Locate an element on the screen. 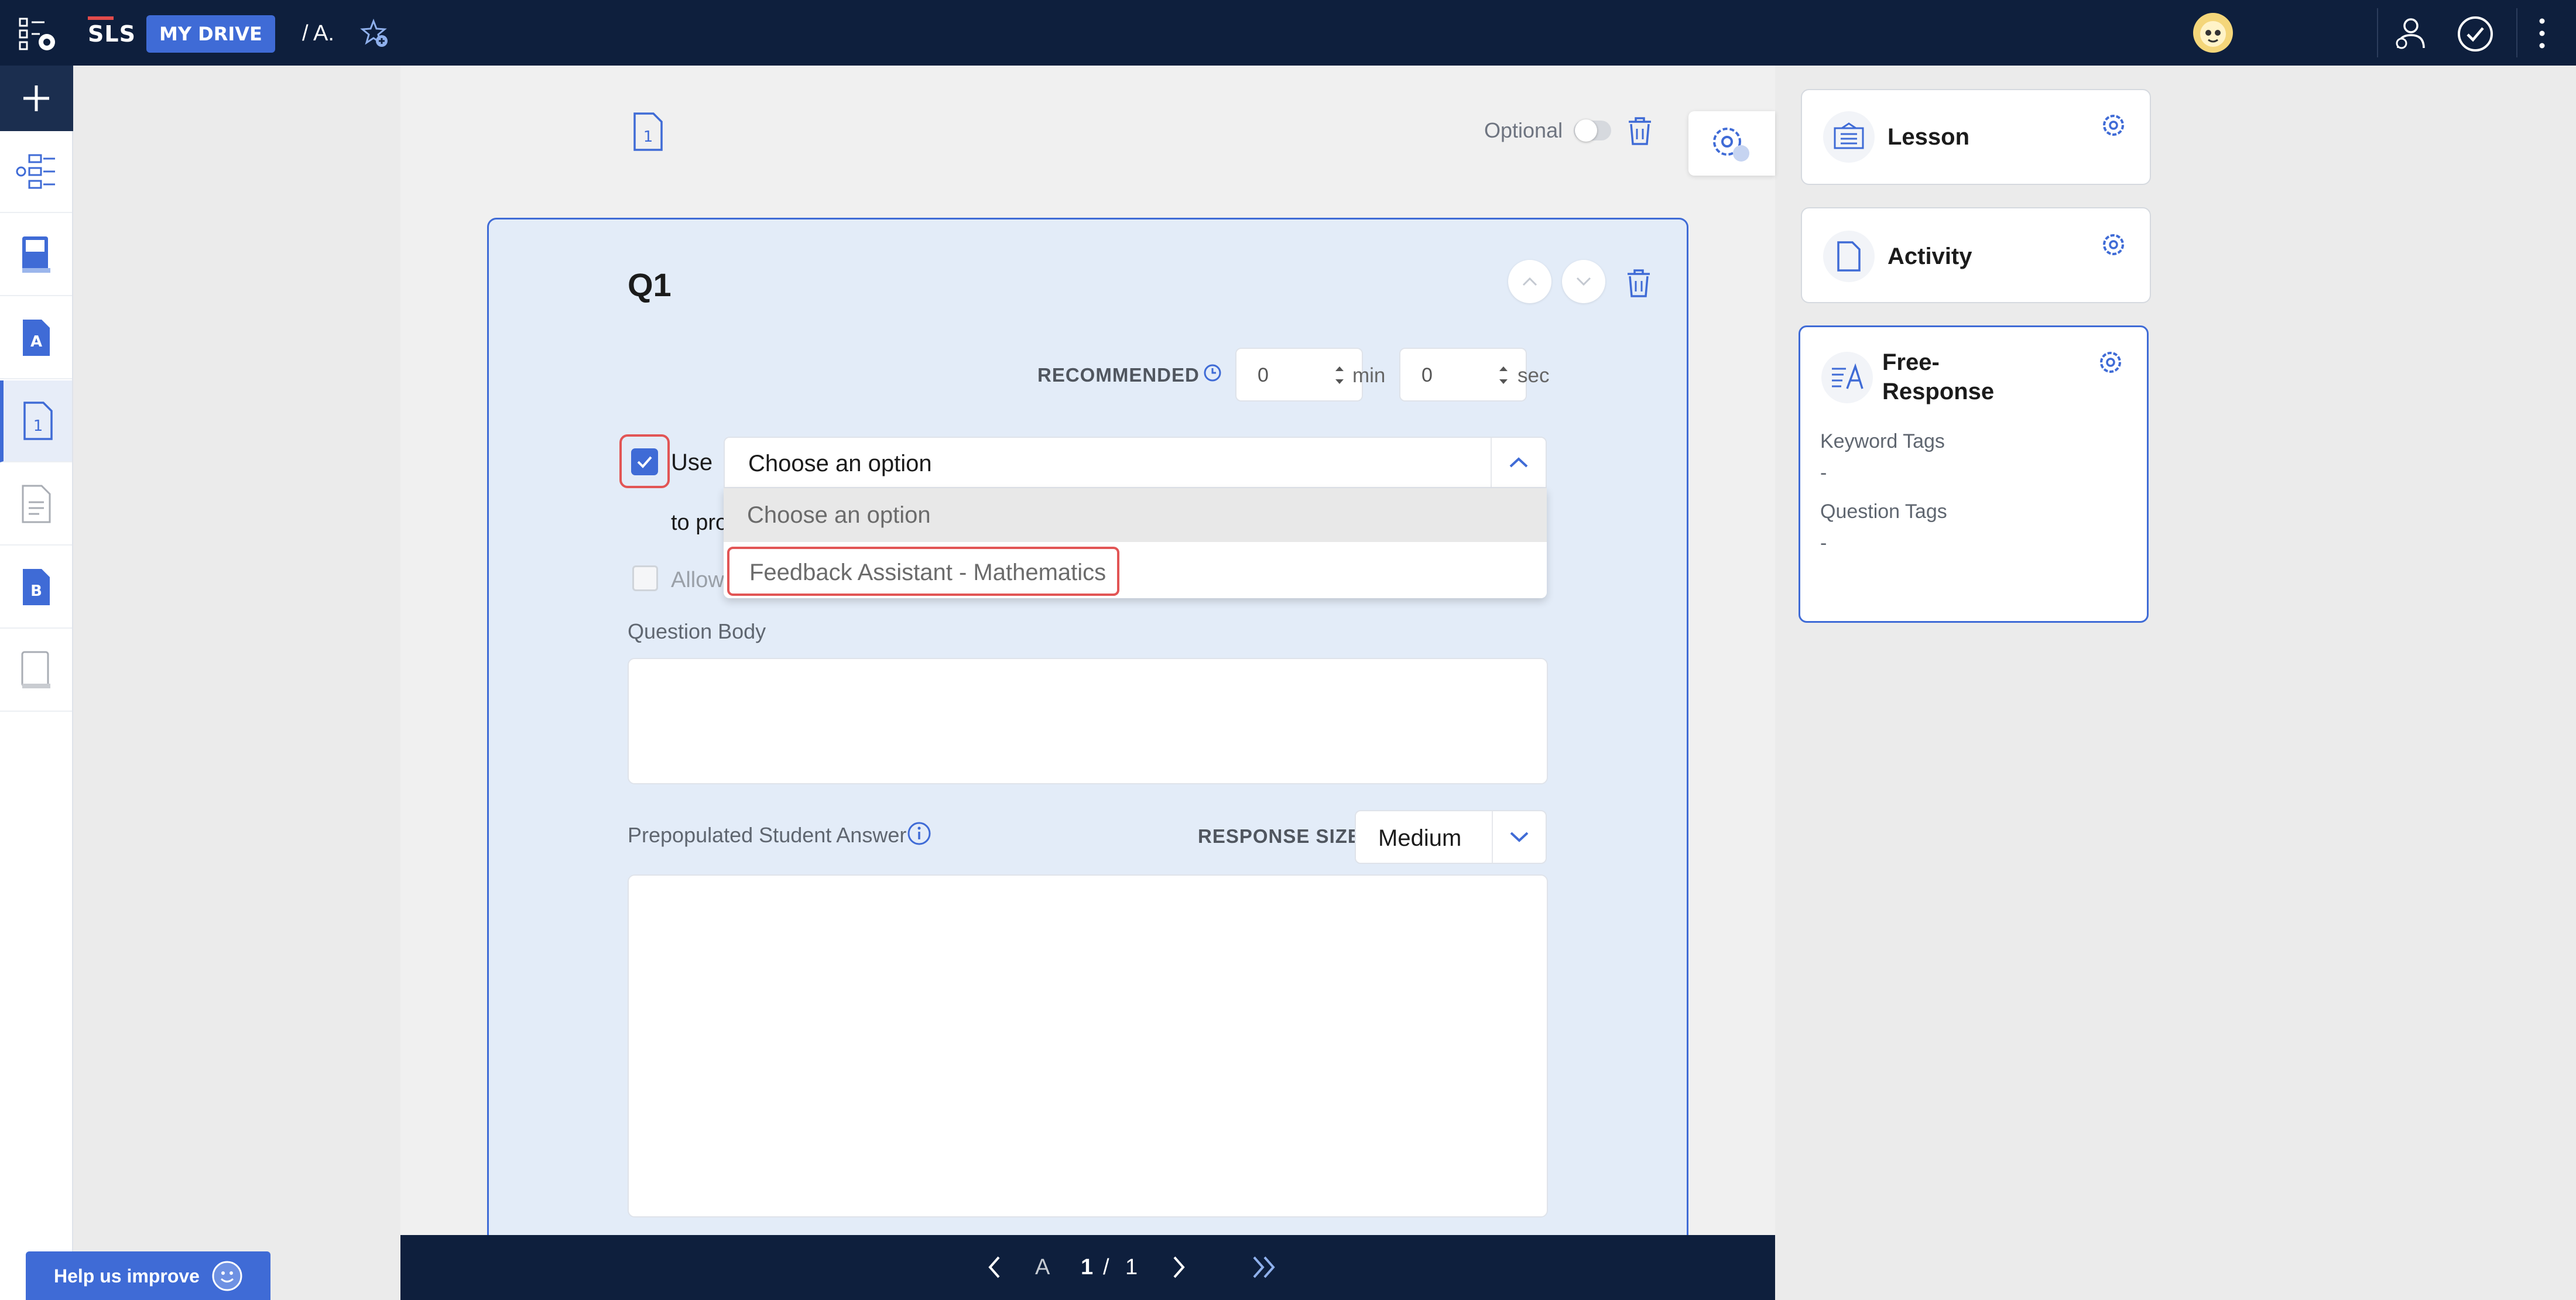 The image size is (2576, 1300). svg-text: B is located at coordinates (36, 591).